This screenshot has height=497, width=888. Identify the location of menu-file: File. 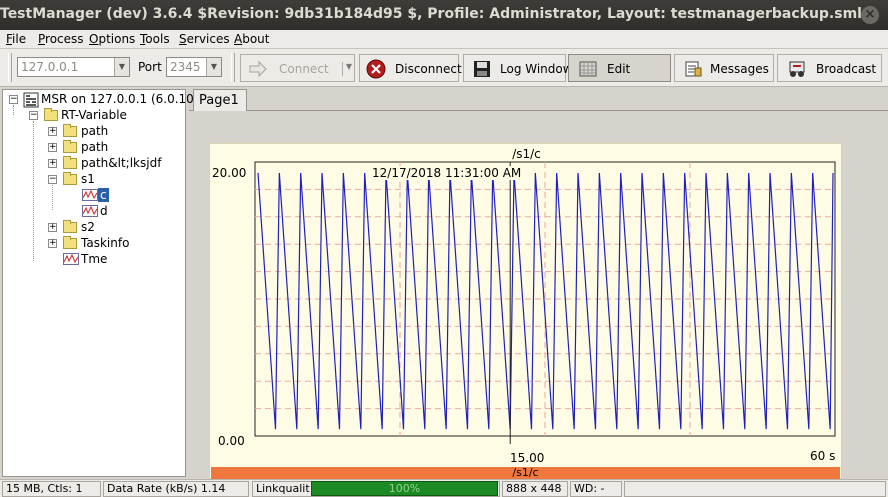
(16, 39).